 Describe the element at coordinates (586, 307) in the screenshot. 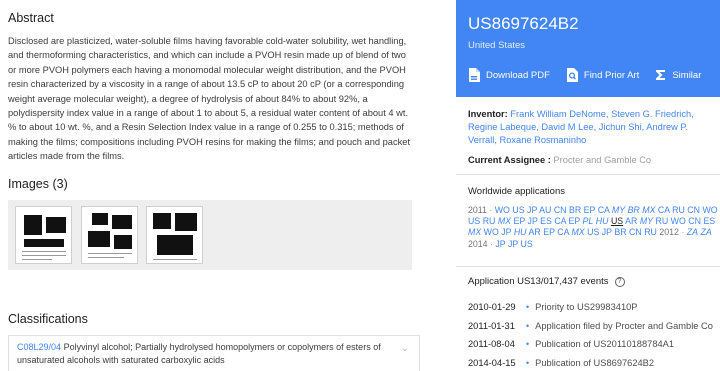

I see `event-text: Priority to US29983410P` at that location.